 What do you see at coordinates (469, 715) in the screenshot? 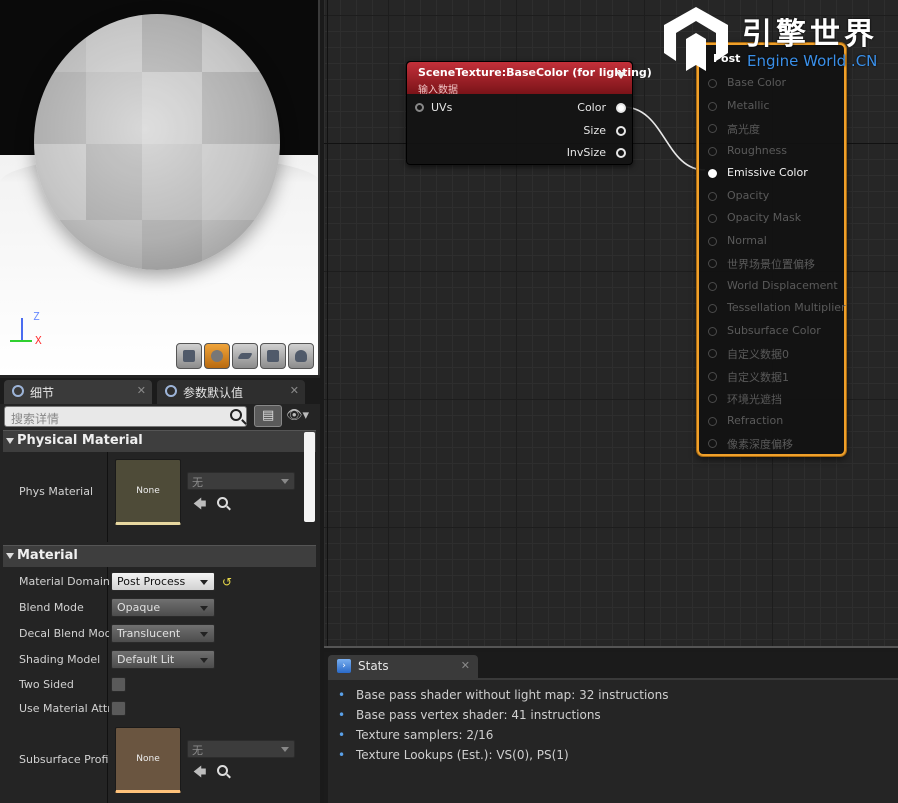
I see `stat-line: Base pass vertex shader: 41 instructions` at bounding box center [469, 715].